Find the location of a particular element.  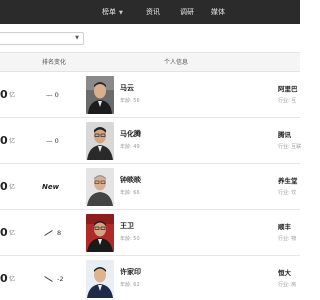

person-age: 年龄: 50 is located at coordinates (130, 239).